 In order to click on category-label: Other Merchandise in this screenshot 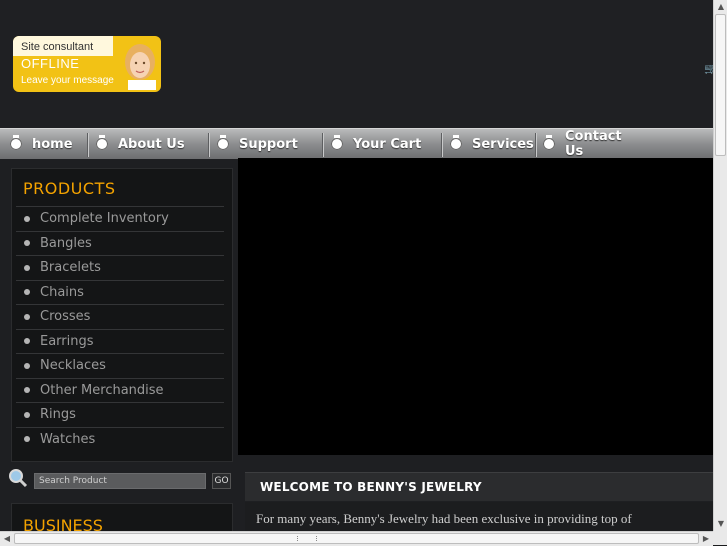, I will do `click(102, 390)`.